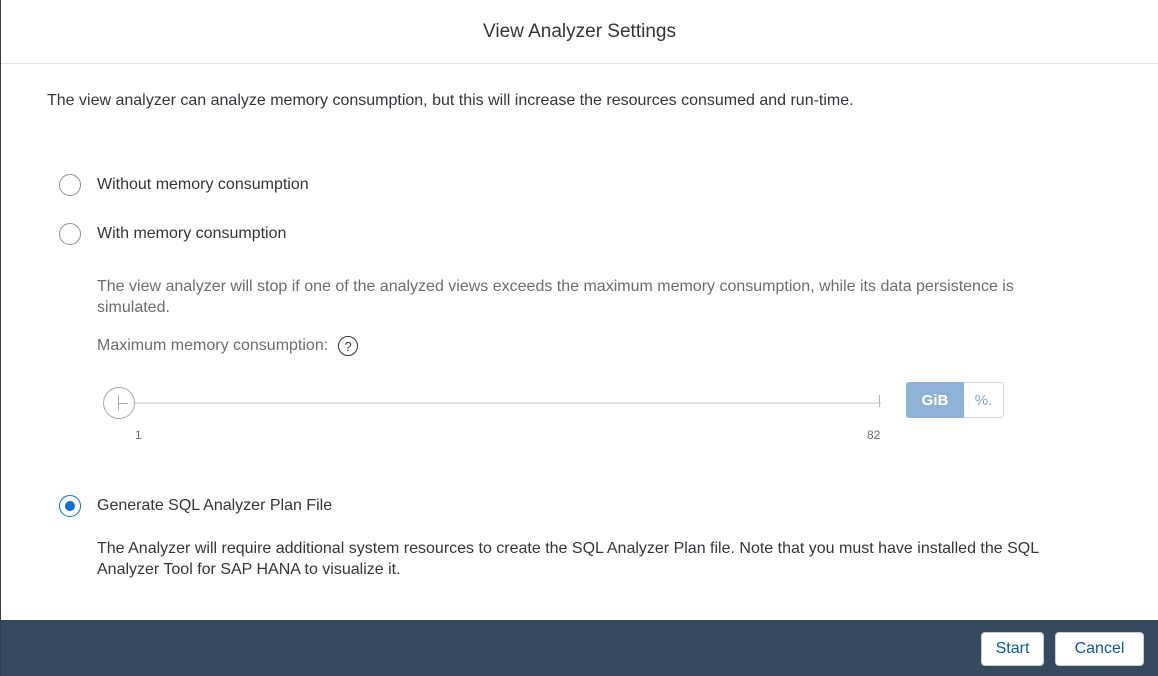  I want to click on radio-with-memory: With memory consumption, so click(172, 234).